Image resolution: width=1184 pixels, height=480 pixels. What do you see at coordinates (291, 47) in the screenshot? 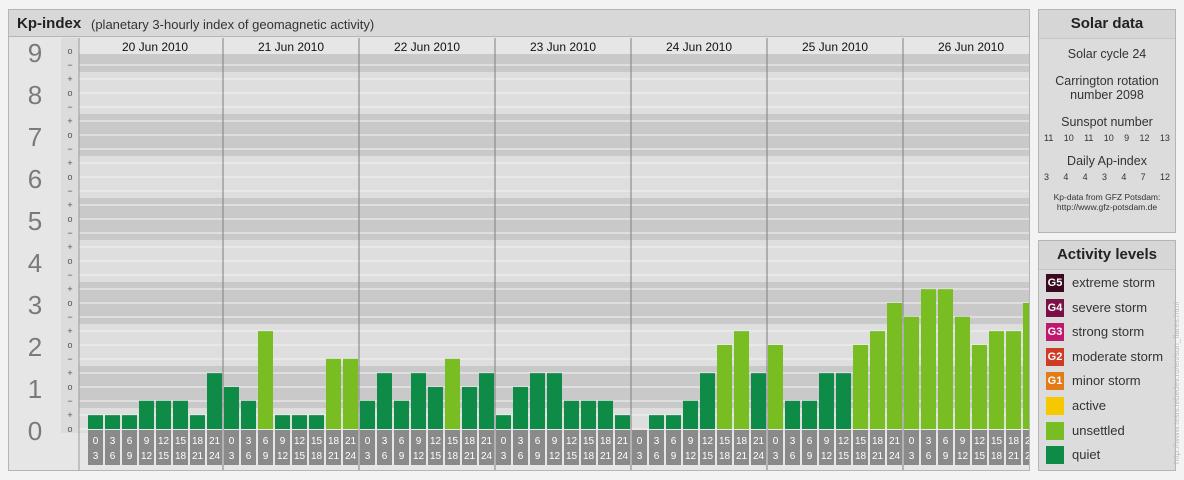
I see `day-label: 21 Jun 2010` at bounding box center [291, 47].